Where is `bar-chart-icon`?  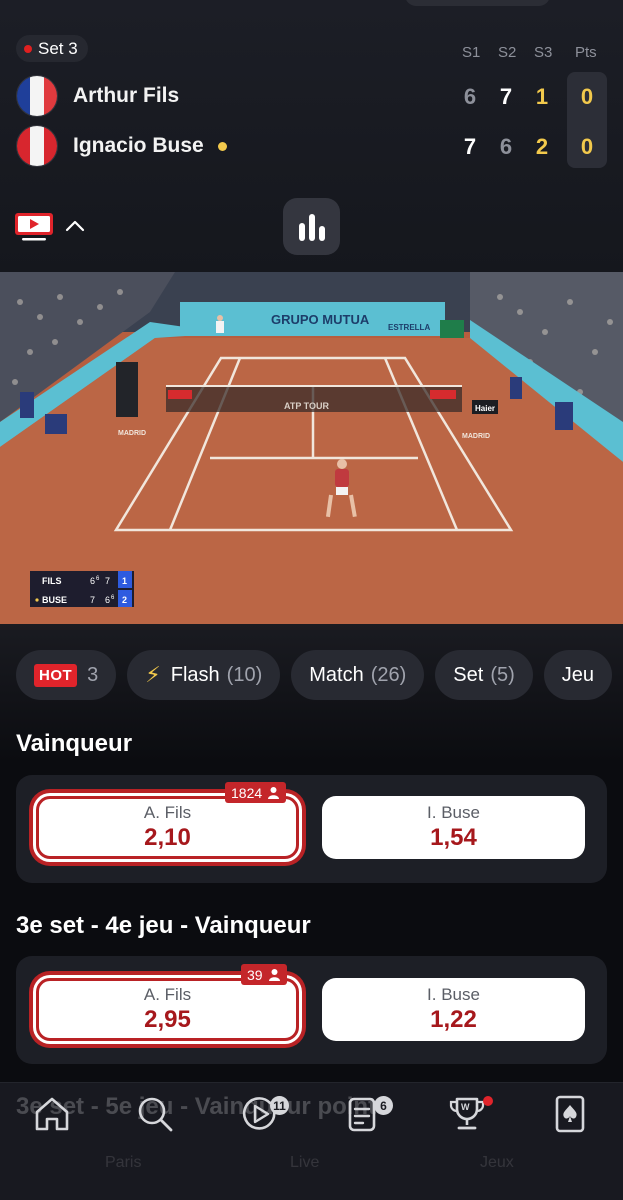
bar-chart-icon is located at coordinates (311, 227).